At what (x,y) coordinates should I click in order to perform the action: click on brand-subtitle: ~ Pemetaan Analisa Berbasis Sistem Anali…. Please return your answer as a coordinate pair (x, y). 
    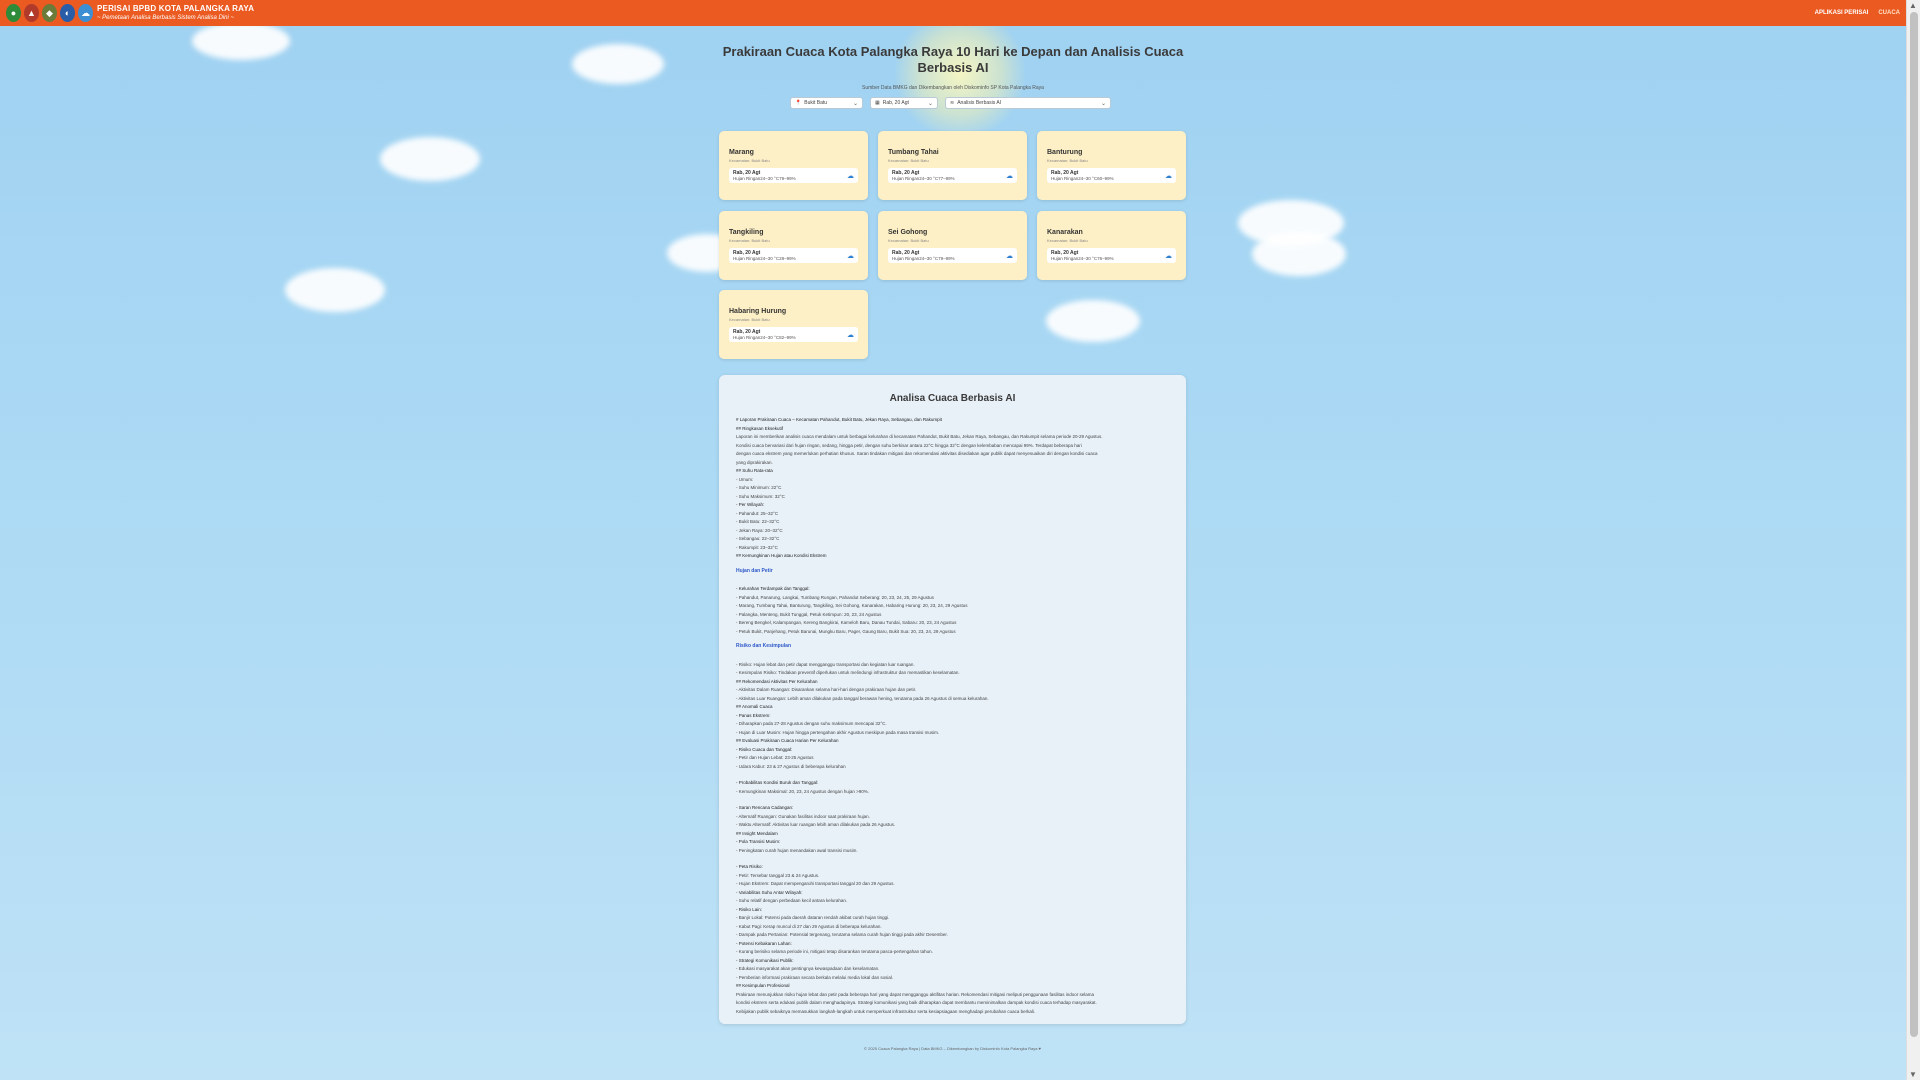
    Looking at the image, I should click on (165, 18).